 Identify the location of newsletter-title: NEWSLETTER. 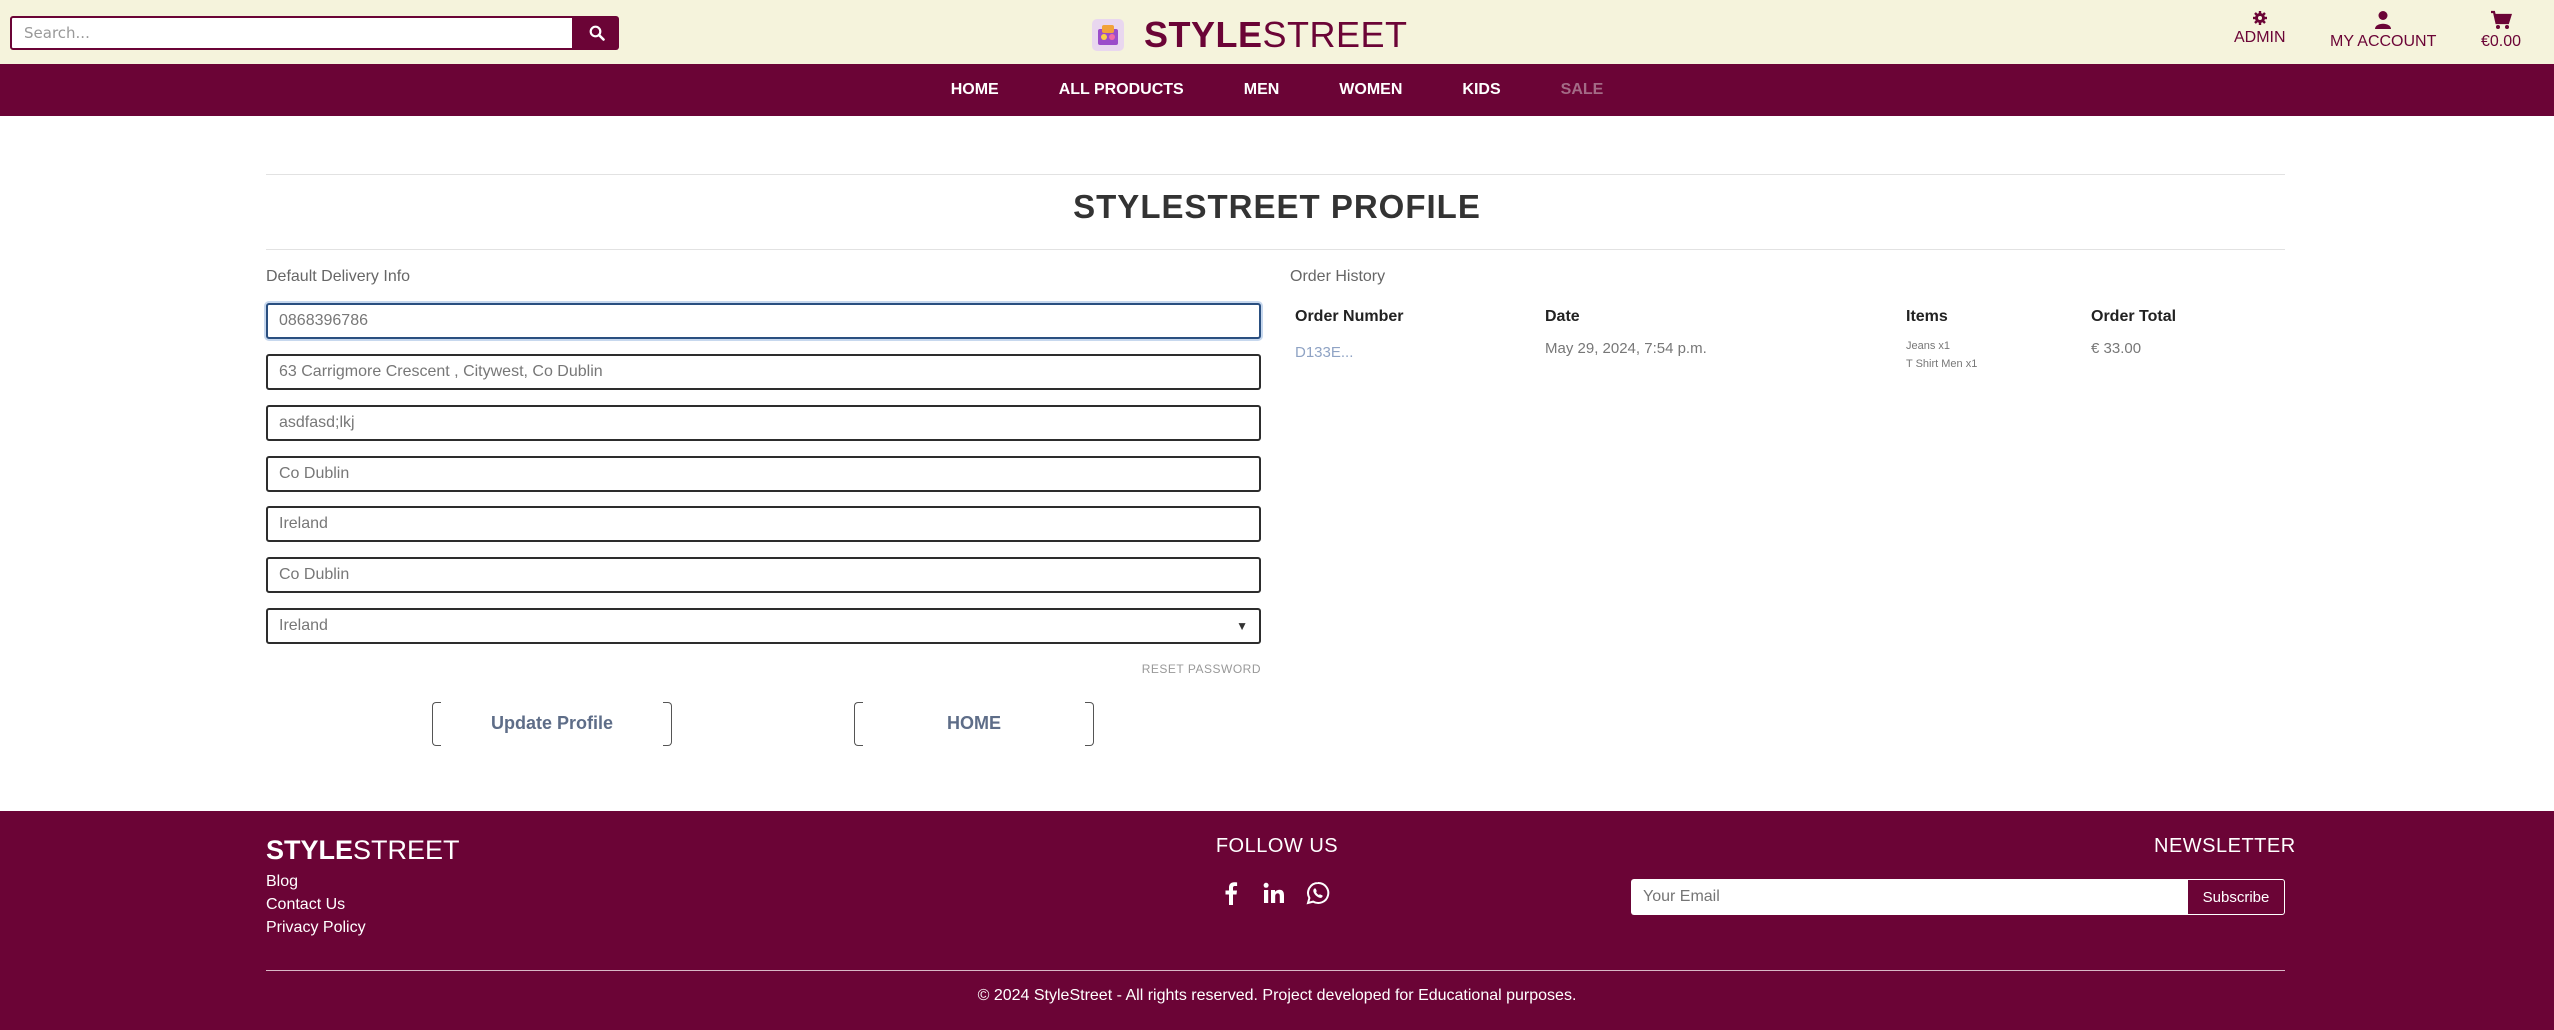
(2225, 846).